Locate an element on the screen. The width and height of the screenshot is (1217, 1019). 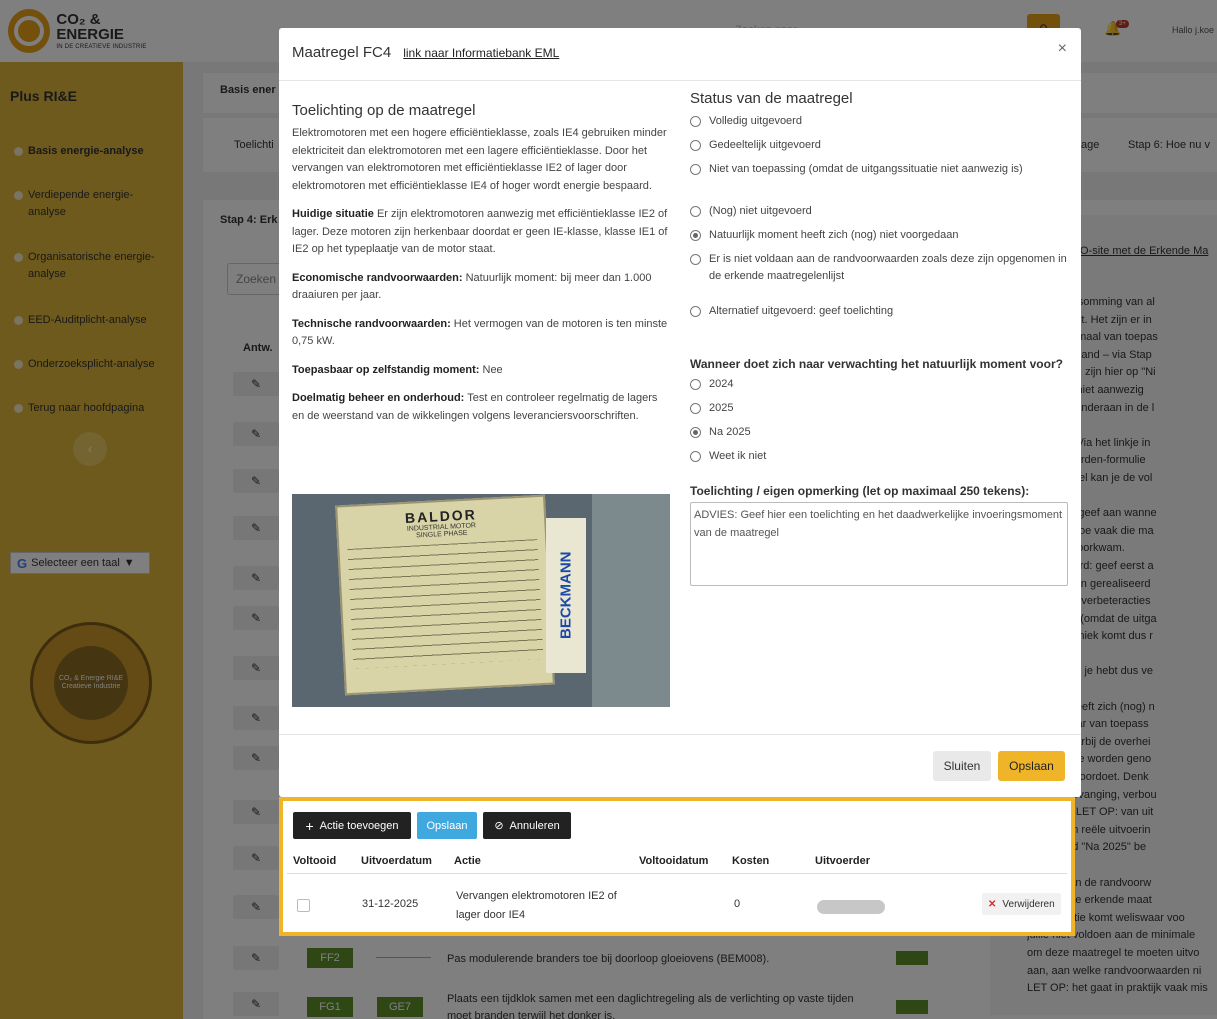
radio-label: 2025 is located at coordinates (721, 408).